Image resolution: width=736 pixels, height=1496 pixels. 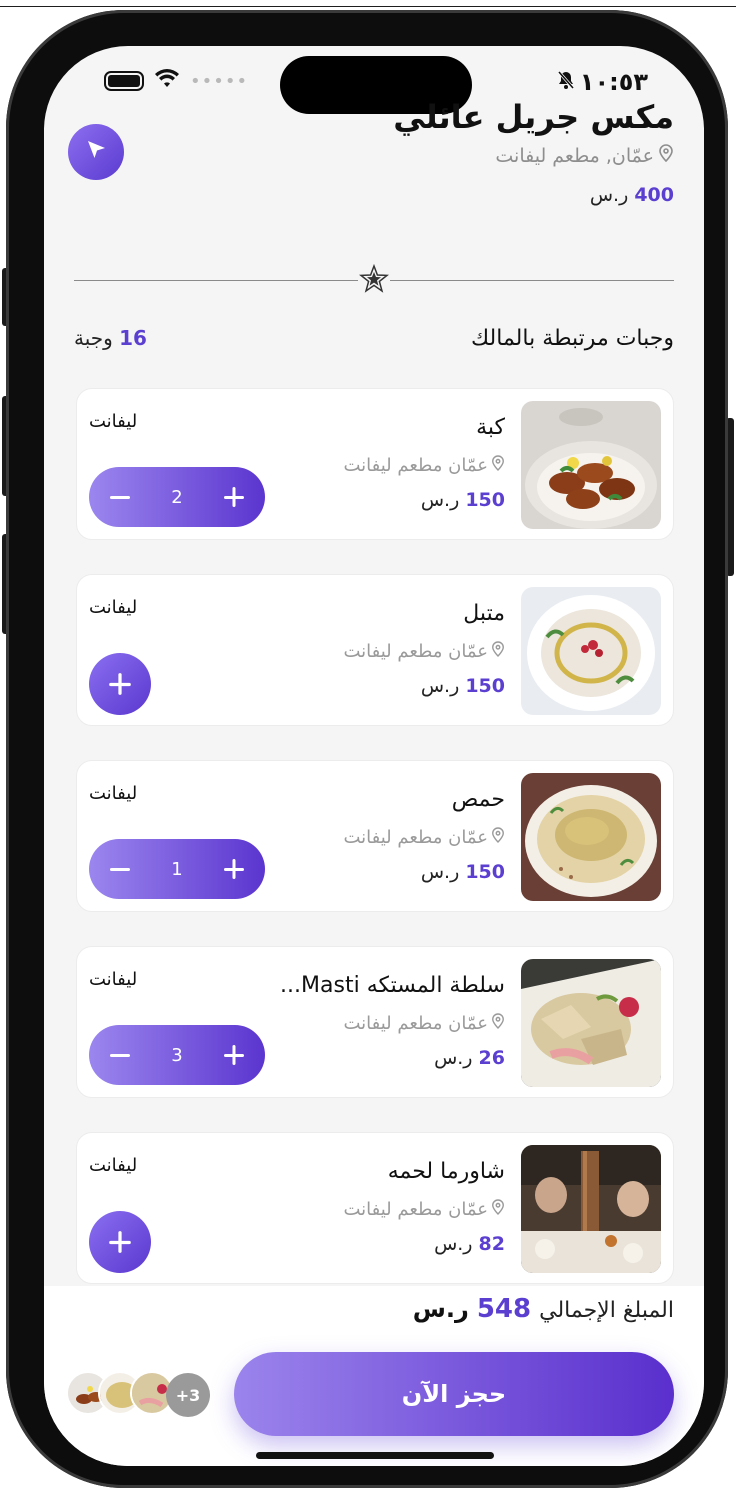 I want to click on meal-card: حمص عمّان مطعم ليفانت 150 ر.س ليفانت 1, so click(x=375, y=836).